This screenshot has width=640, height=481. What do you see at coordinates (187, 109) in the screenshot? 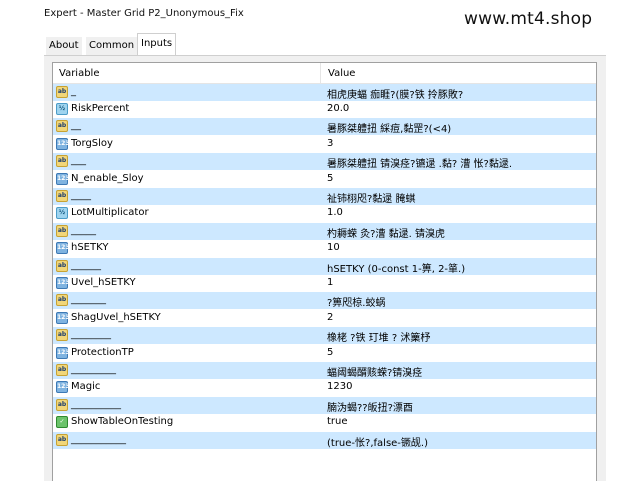
I see `variable-cell: ½ RiskPercent` at bounding box center [187, 109].